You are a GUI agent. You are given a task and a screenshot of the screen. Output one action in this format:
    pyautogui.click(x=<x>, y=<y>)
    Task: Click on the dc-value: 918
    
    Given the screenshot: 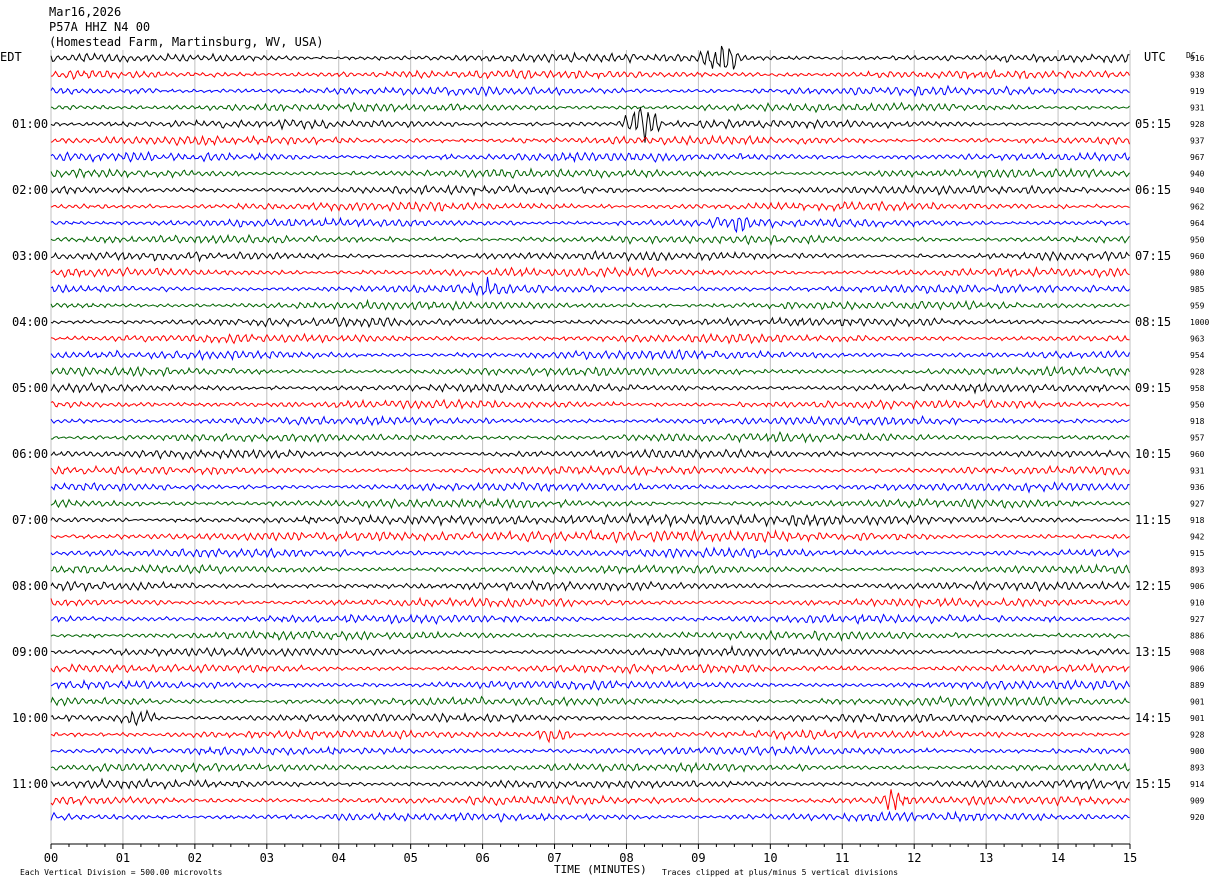 What is the action you would take?
    pyautogui.click(x=1197, y=421)
    